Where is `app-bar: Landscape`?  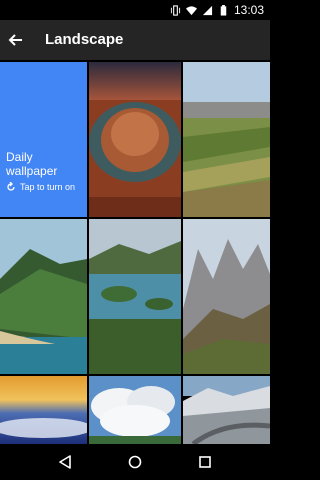
app-bar: Landscape is located at coordinates (135, 40).